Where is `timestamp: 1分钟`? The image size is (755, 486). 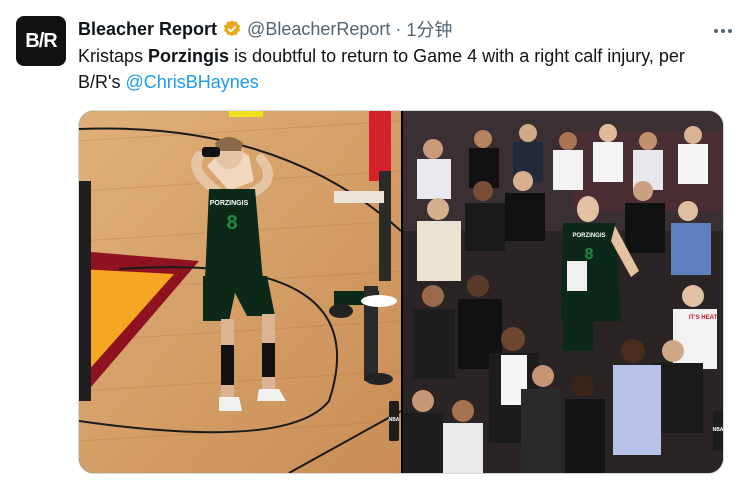 timestamp: 1分钟 is located at coordinates (429, 29).